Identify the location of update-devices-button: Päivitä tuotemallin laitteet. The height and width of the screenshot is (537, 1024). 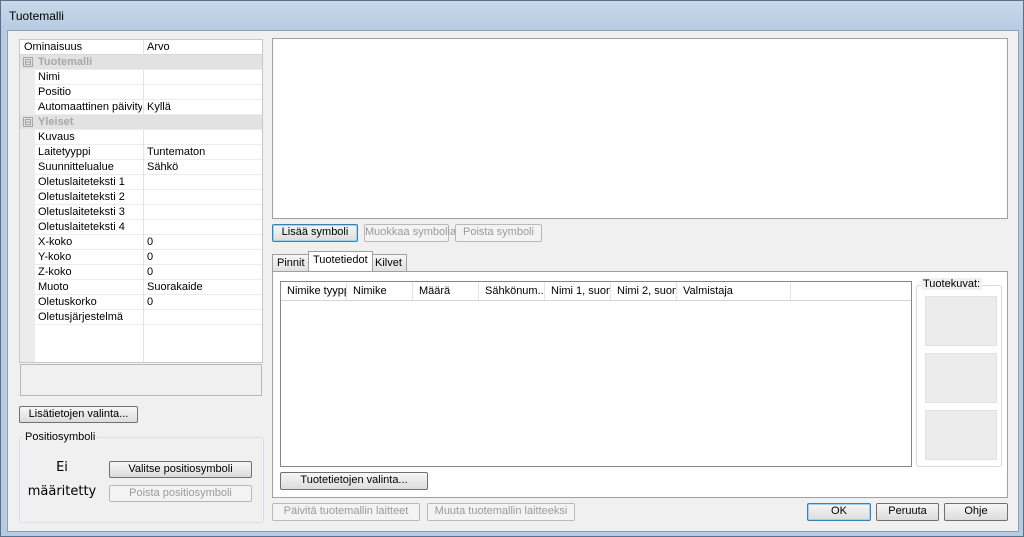
(346, 512).